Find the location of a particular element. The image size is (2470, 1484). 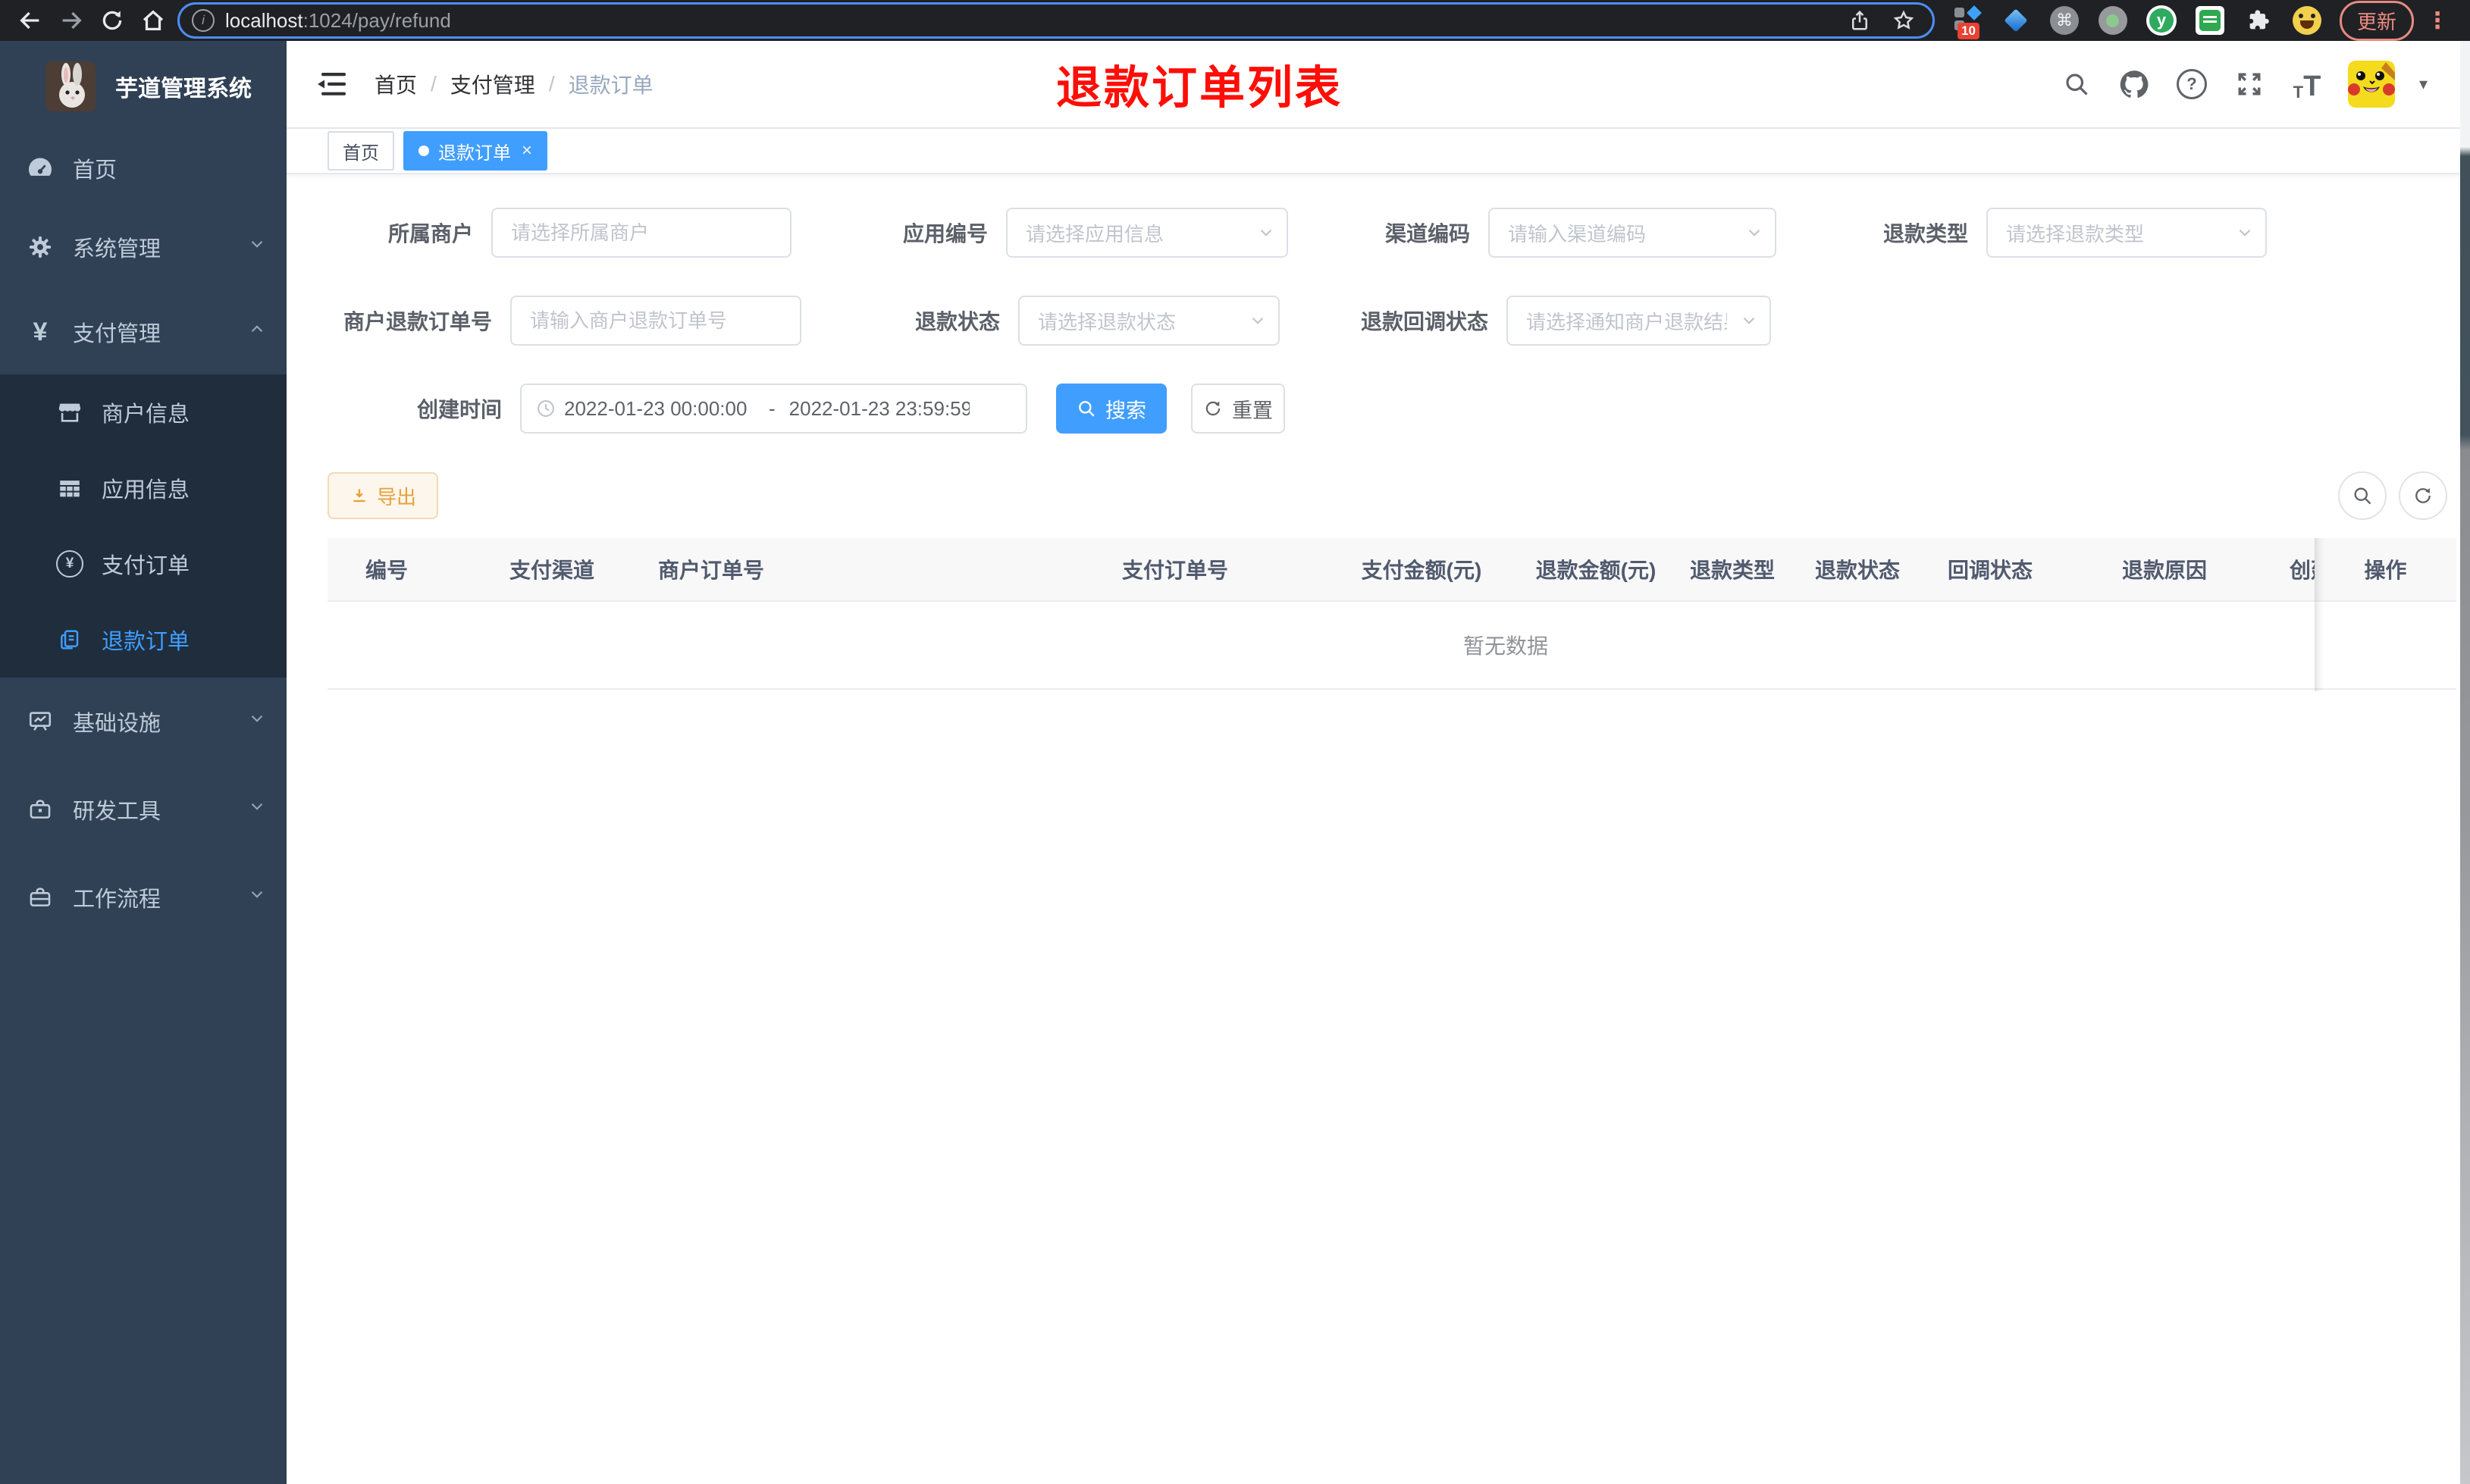

merchant-label: 所属商户 is located at coordinates (430, 234).